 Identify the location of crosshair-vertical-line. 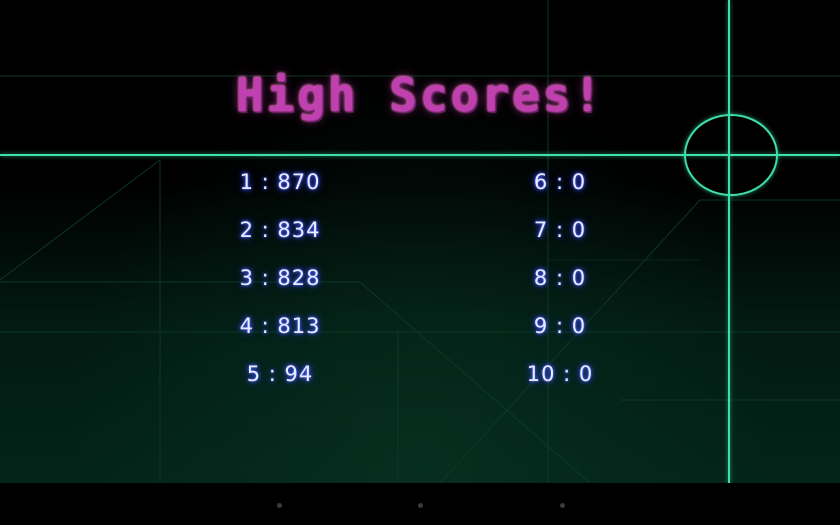
(729, 241).